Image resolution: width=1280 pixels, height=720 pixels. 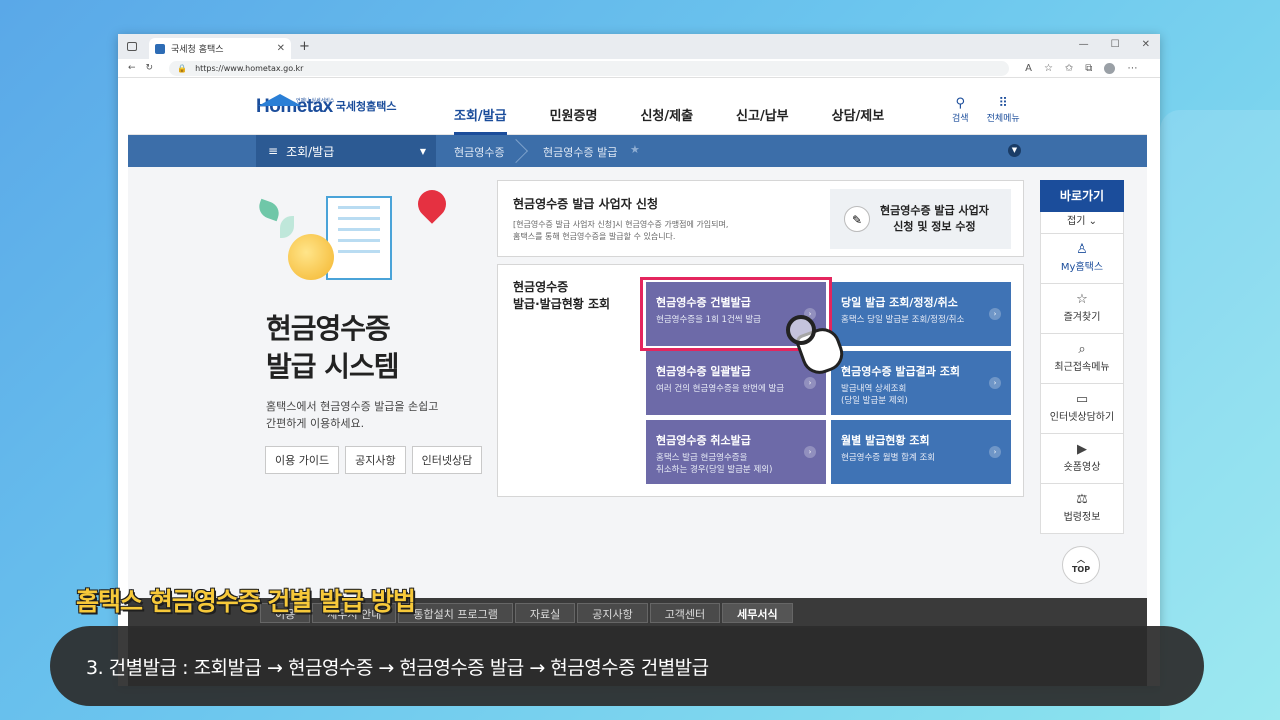 What do you see at coordinates (1082, 299) in the screenshot?
I see `star-icon: ☆` at bounding box center [1082, 299].